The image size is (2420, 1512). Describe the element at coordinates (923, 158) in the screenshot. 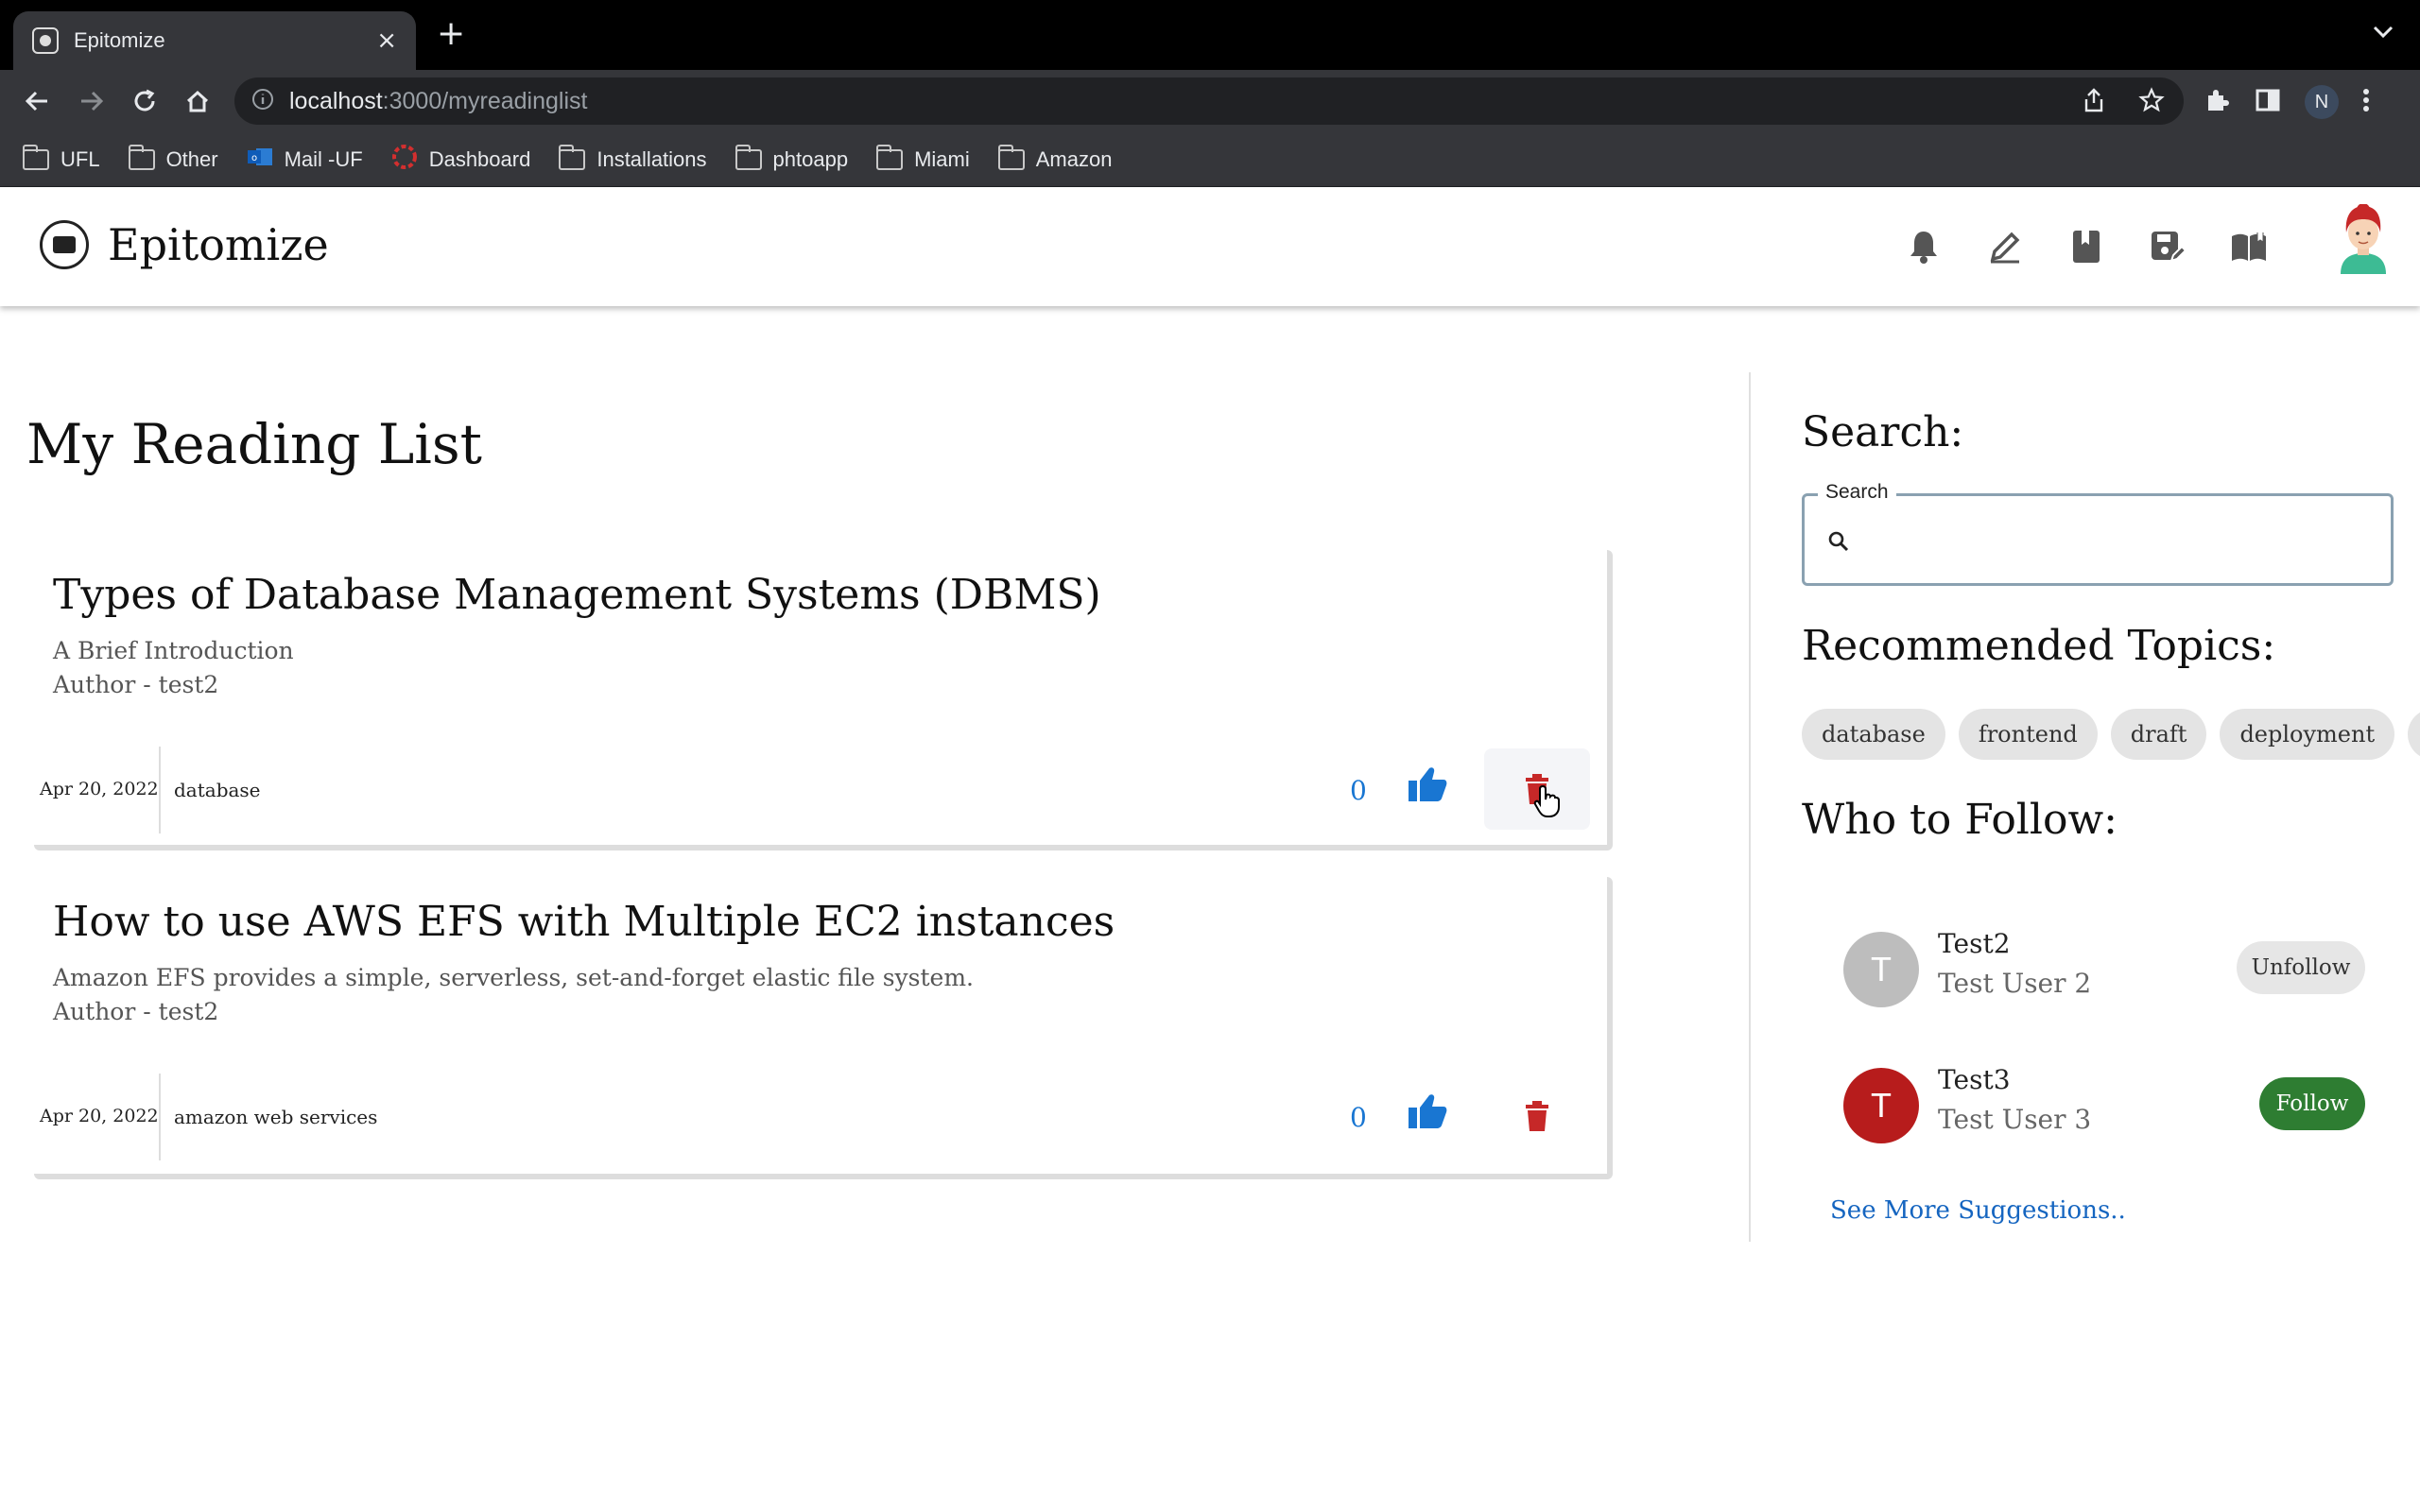

I see `bookmark-miami: Miami` at that location.